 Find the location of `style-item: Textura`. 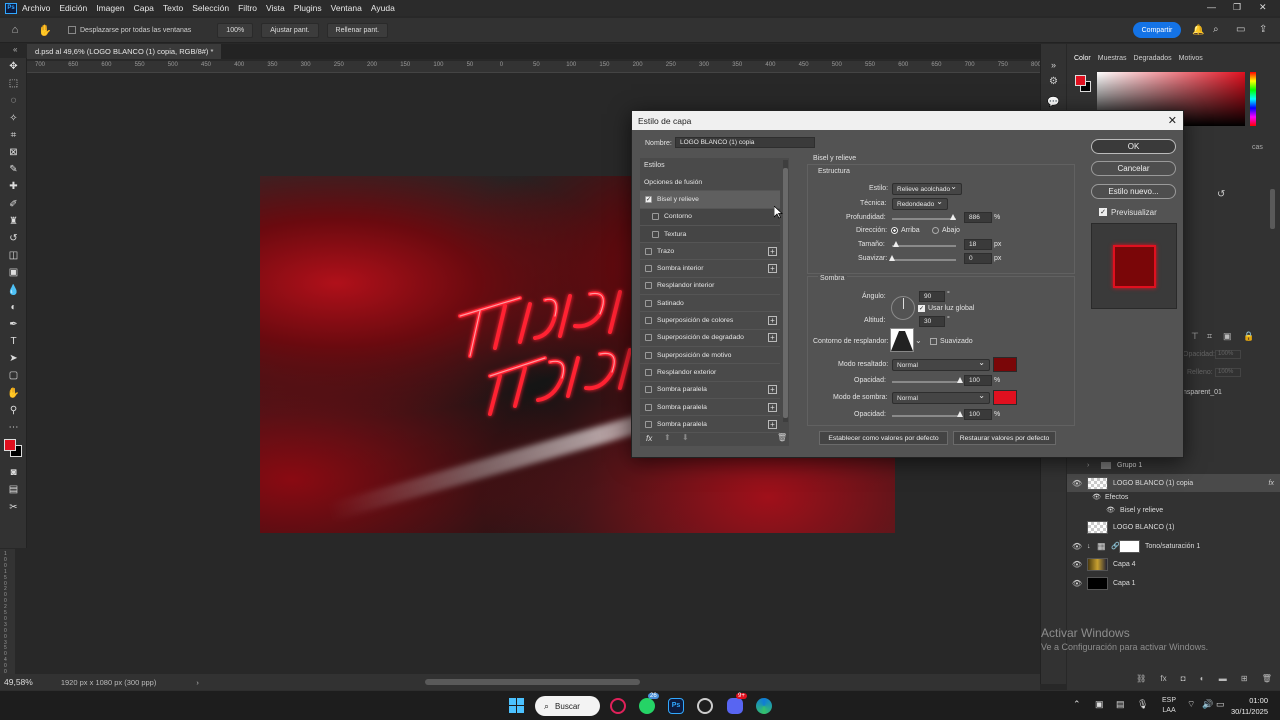

style-item: Textura is located at coordinates (710, 234).